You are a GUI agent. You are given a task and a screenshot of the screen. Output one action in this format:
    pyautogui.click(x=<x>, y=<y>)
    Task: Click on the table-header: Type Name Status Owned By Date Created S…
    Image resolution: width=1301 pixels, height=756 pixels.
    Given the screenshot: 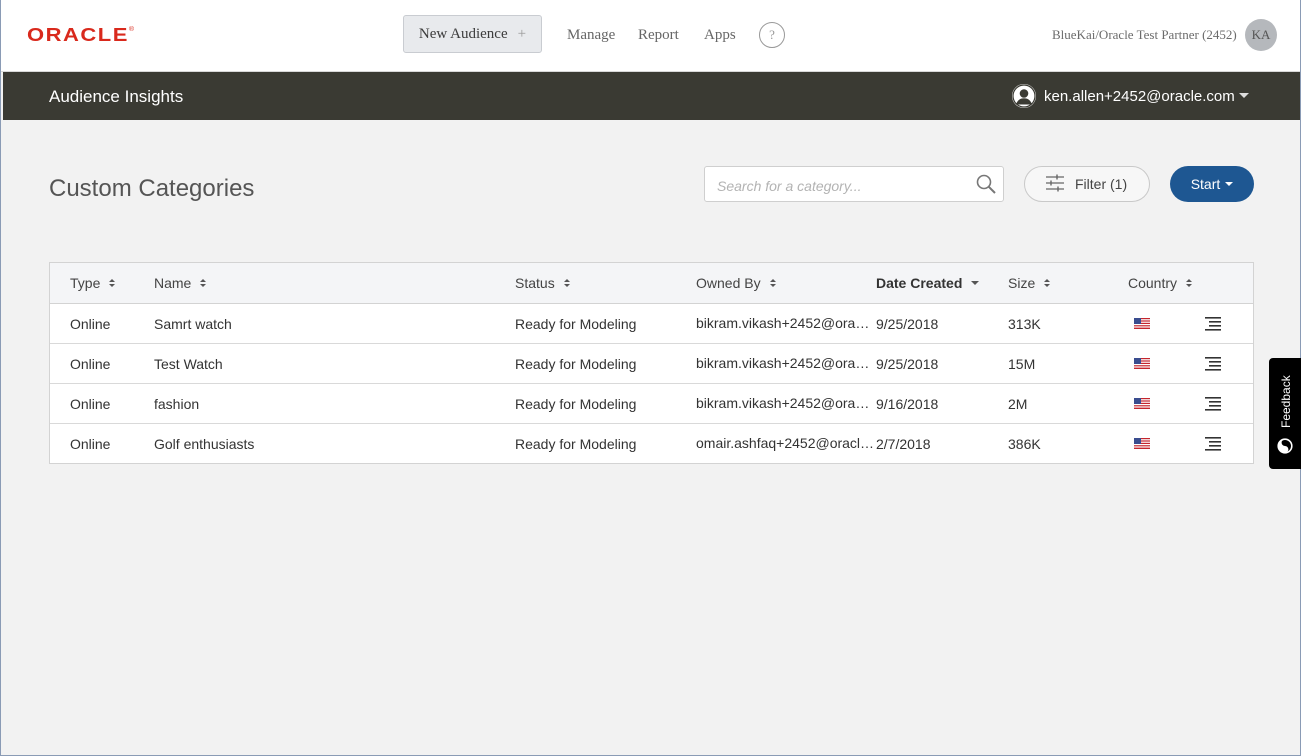 What is the action you would take?
    pyautogui.click(x=651, y=283)
    